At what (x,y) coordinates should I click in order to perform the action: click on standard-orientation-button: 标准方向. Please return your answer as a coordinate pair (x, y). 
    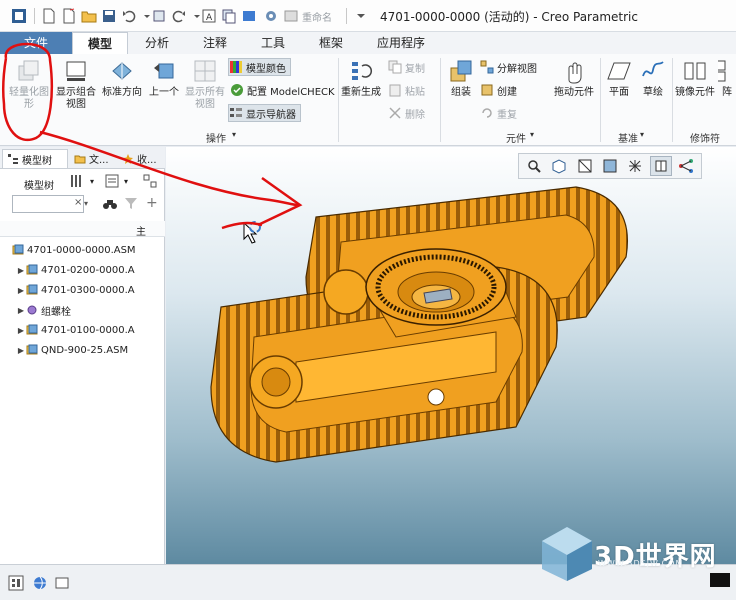
    Looking at the image, I should click on (122, 78).